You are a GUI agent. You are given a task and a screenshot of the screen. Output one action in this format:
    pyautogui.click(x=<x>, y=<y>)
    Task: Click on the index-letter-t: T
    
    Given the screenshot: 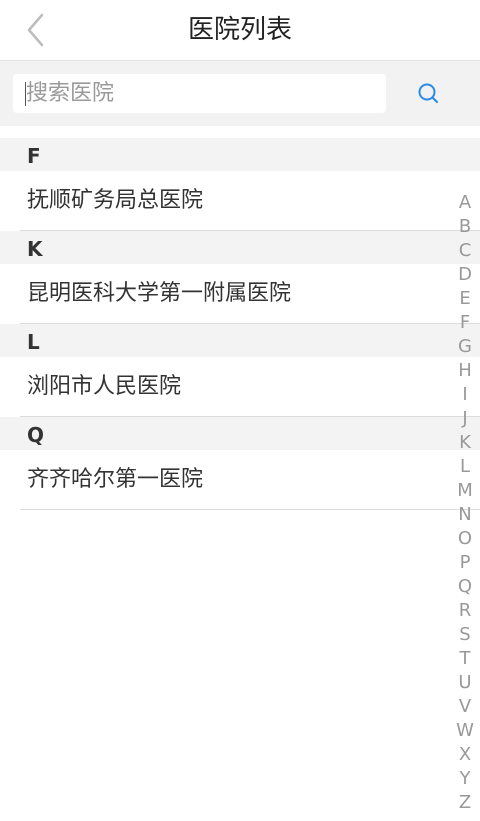 What is the action you would take?
    pyautogui.click(x=465, y=659)
    